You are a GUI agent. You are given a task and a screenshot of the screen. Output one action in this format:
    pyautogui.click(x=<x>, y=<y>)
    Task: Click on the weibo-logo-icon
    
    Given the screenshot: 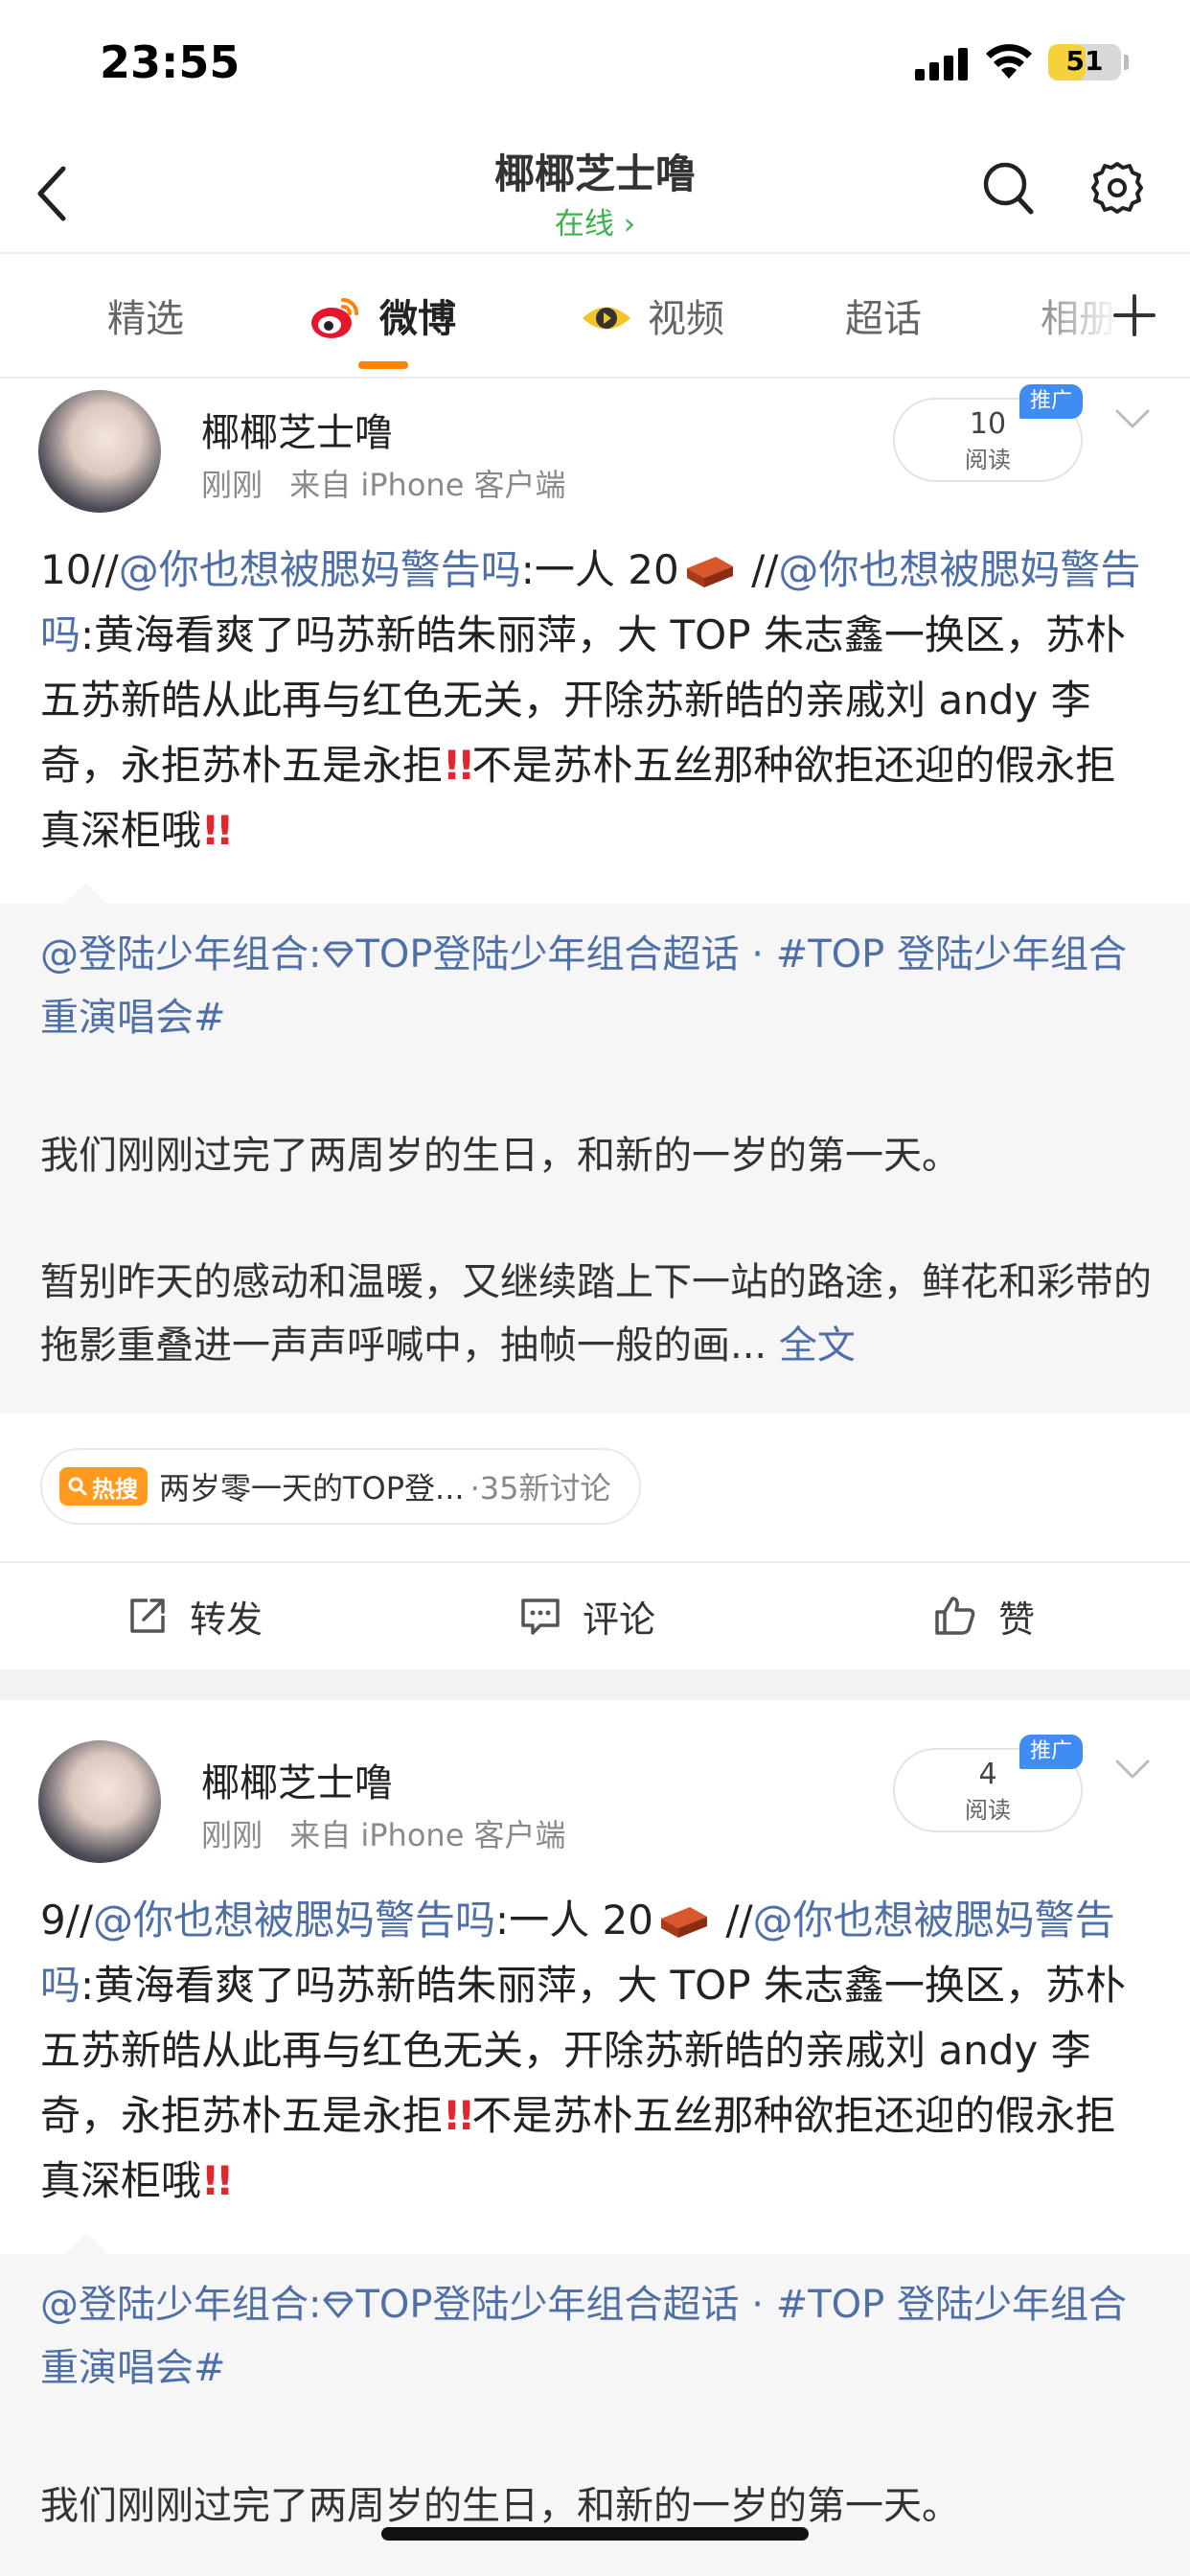 What is the action you would take?
    pyautogui.click(x=334, y=318)
    